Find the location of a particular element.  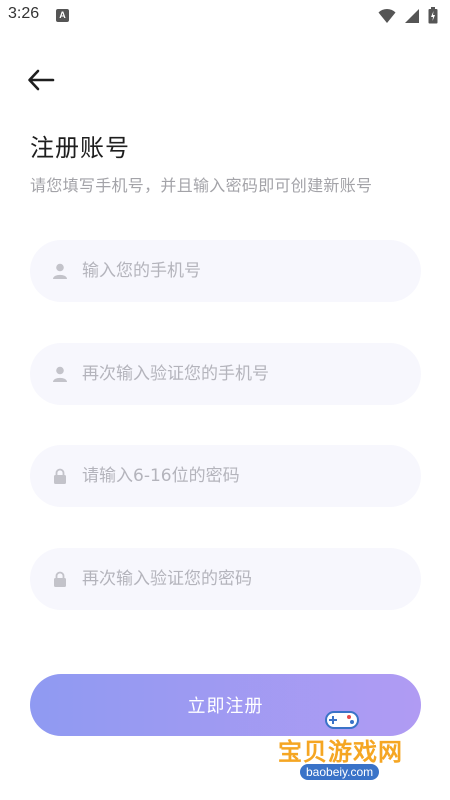

watermark-text: 宝贝游戏网 is located at coordinates (340, 752).